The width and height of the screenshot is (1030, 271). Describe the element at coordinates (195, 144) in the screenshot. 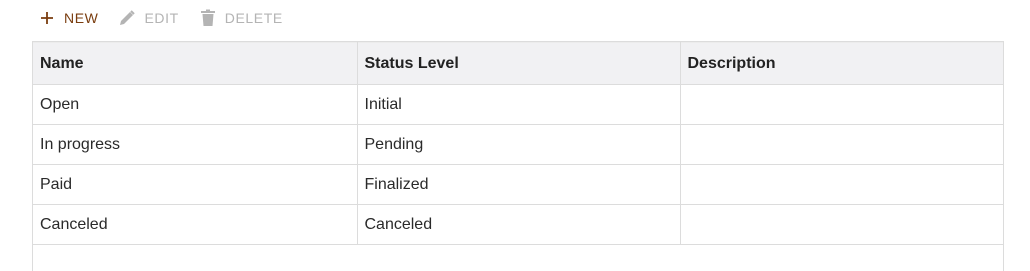

I see `cell-name: In progress` at that location.